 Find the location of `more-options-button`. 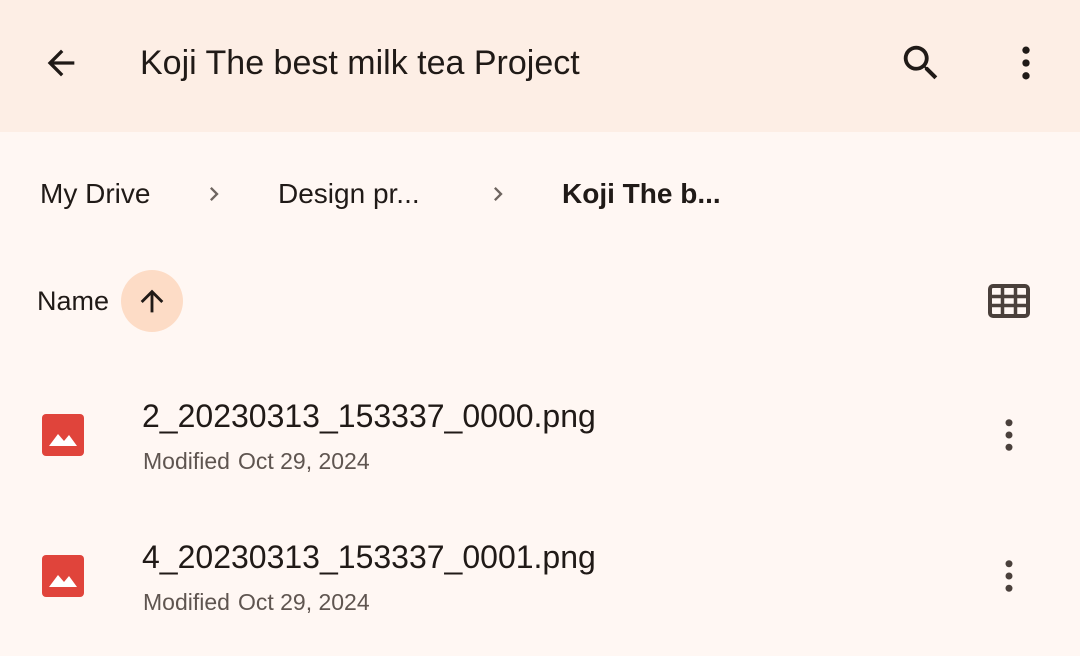

more-options-button is located at coordinates (1026, 63).